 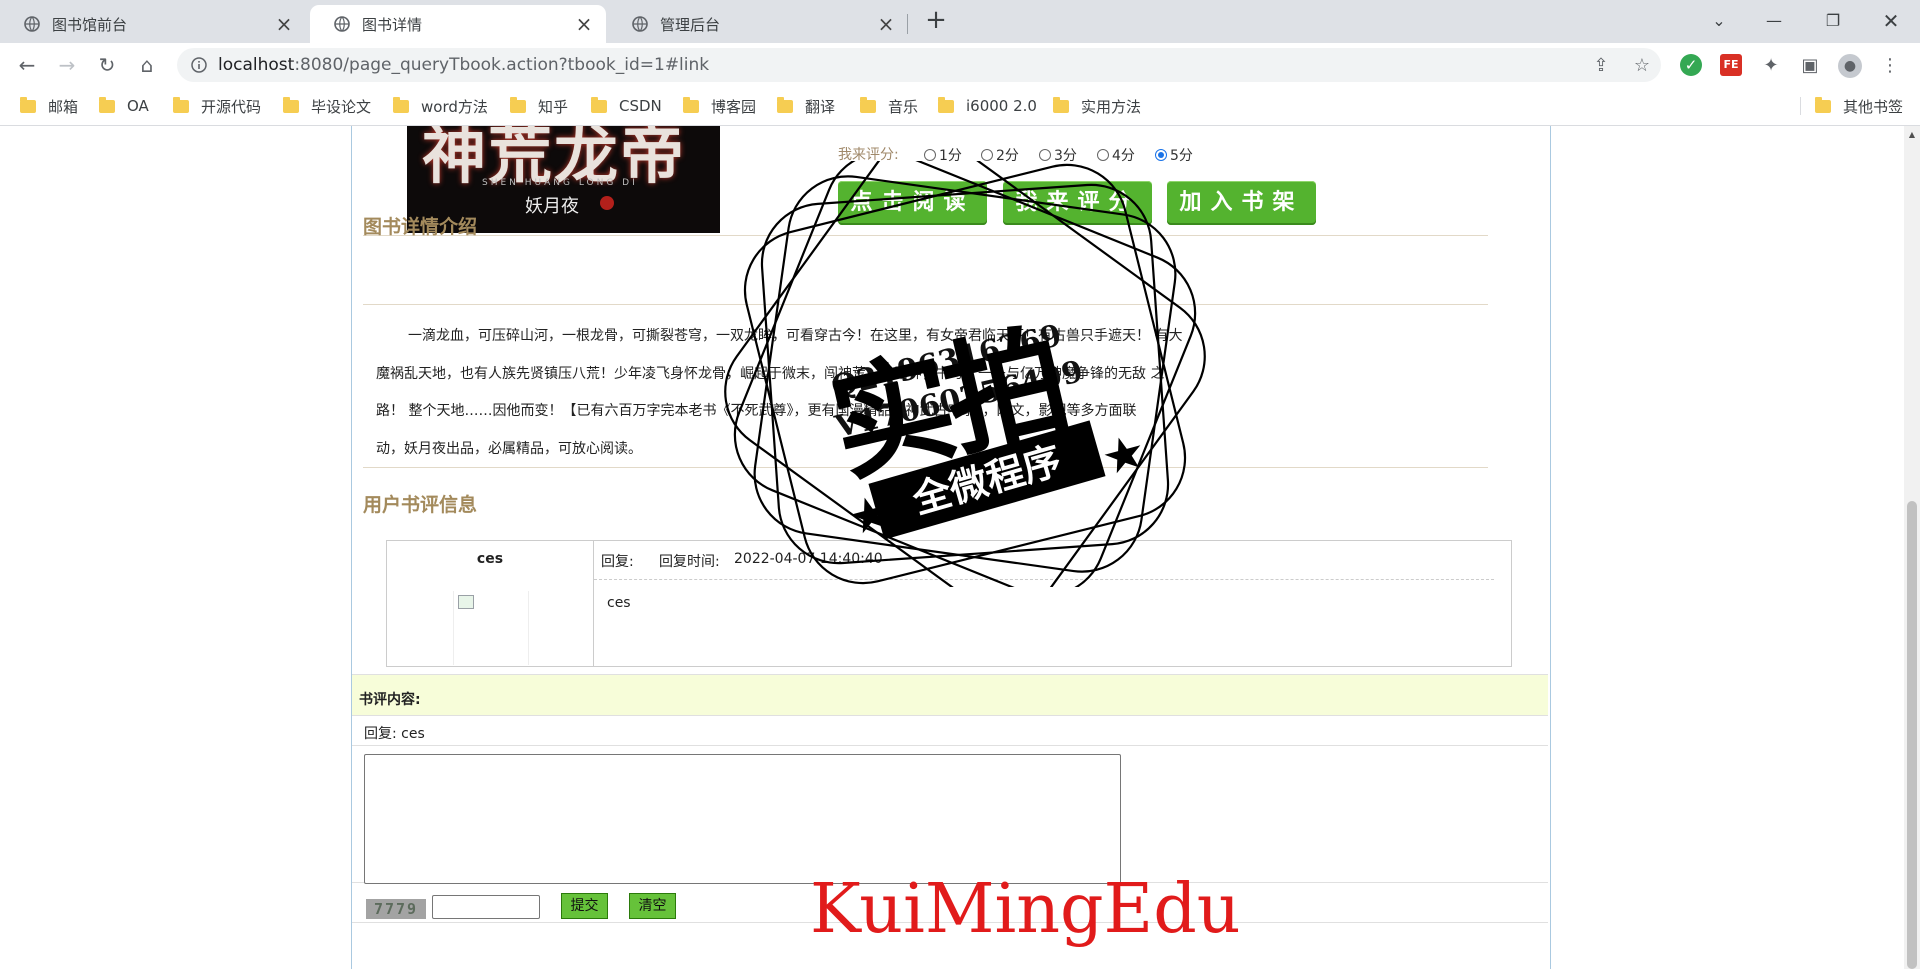 What do you see at coordinates (63, 106) in the screenshot?
I see `bookmark-label: 邮箱` at bounding box center [63, 106].